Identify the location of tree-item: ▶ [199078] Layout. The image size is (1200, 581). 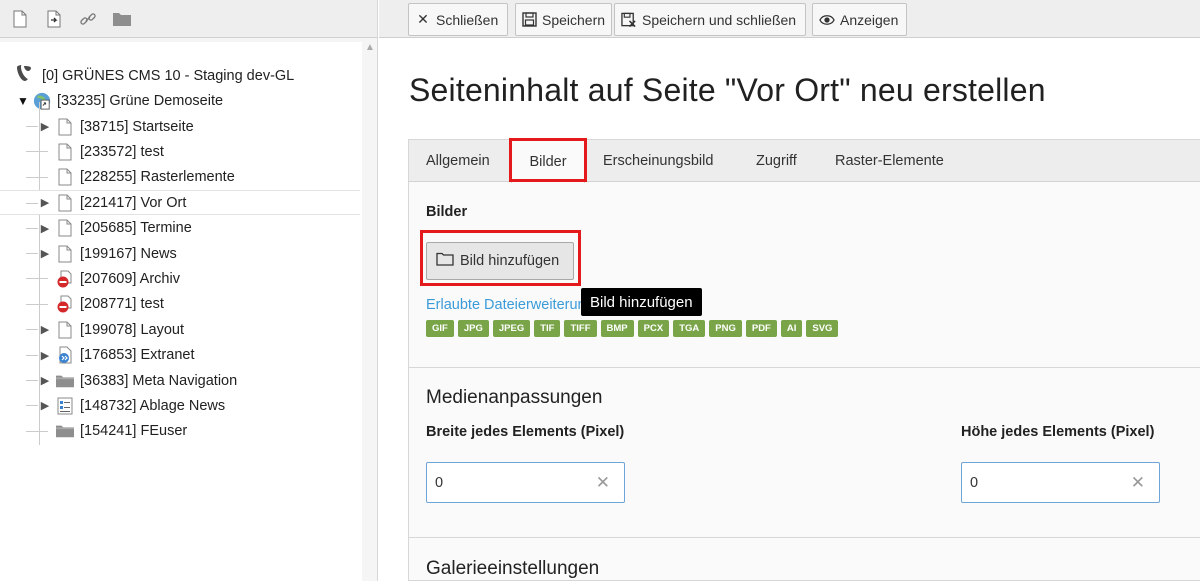
(180, 329).